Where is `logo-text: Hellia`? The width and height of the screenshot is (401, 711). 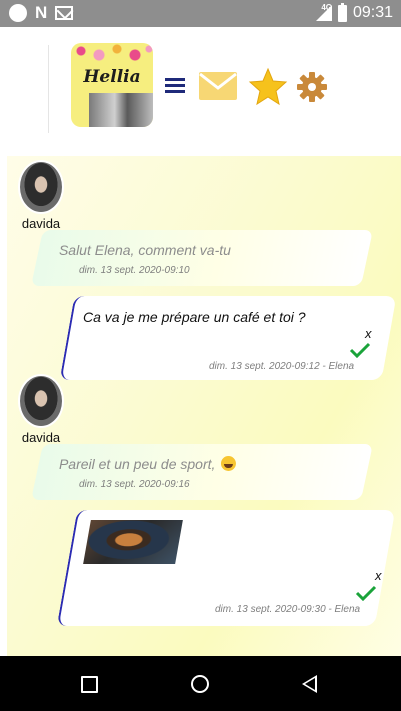
logo-text: Hellia is located at coordinates (112, 77).